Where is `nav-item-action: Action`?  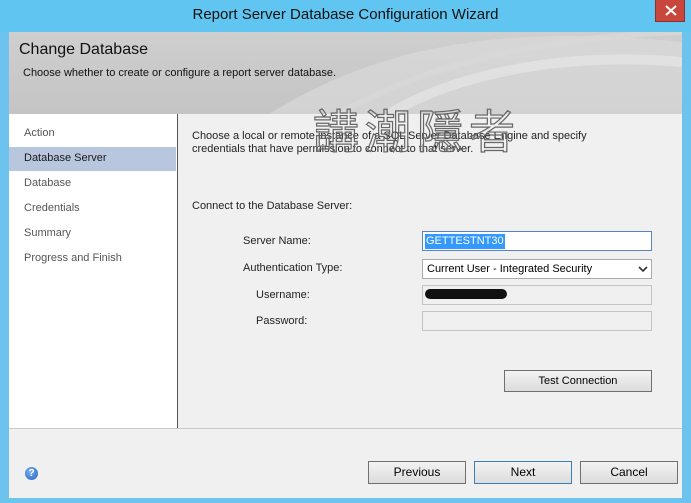
nav-item-action: Action is located at coordinates (92, 134).